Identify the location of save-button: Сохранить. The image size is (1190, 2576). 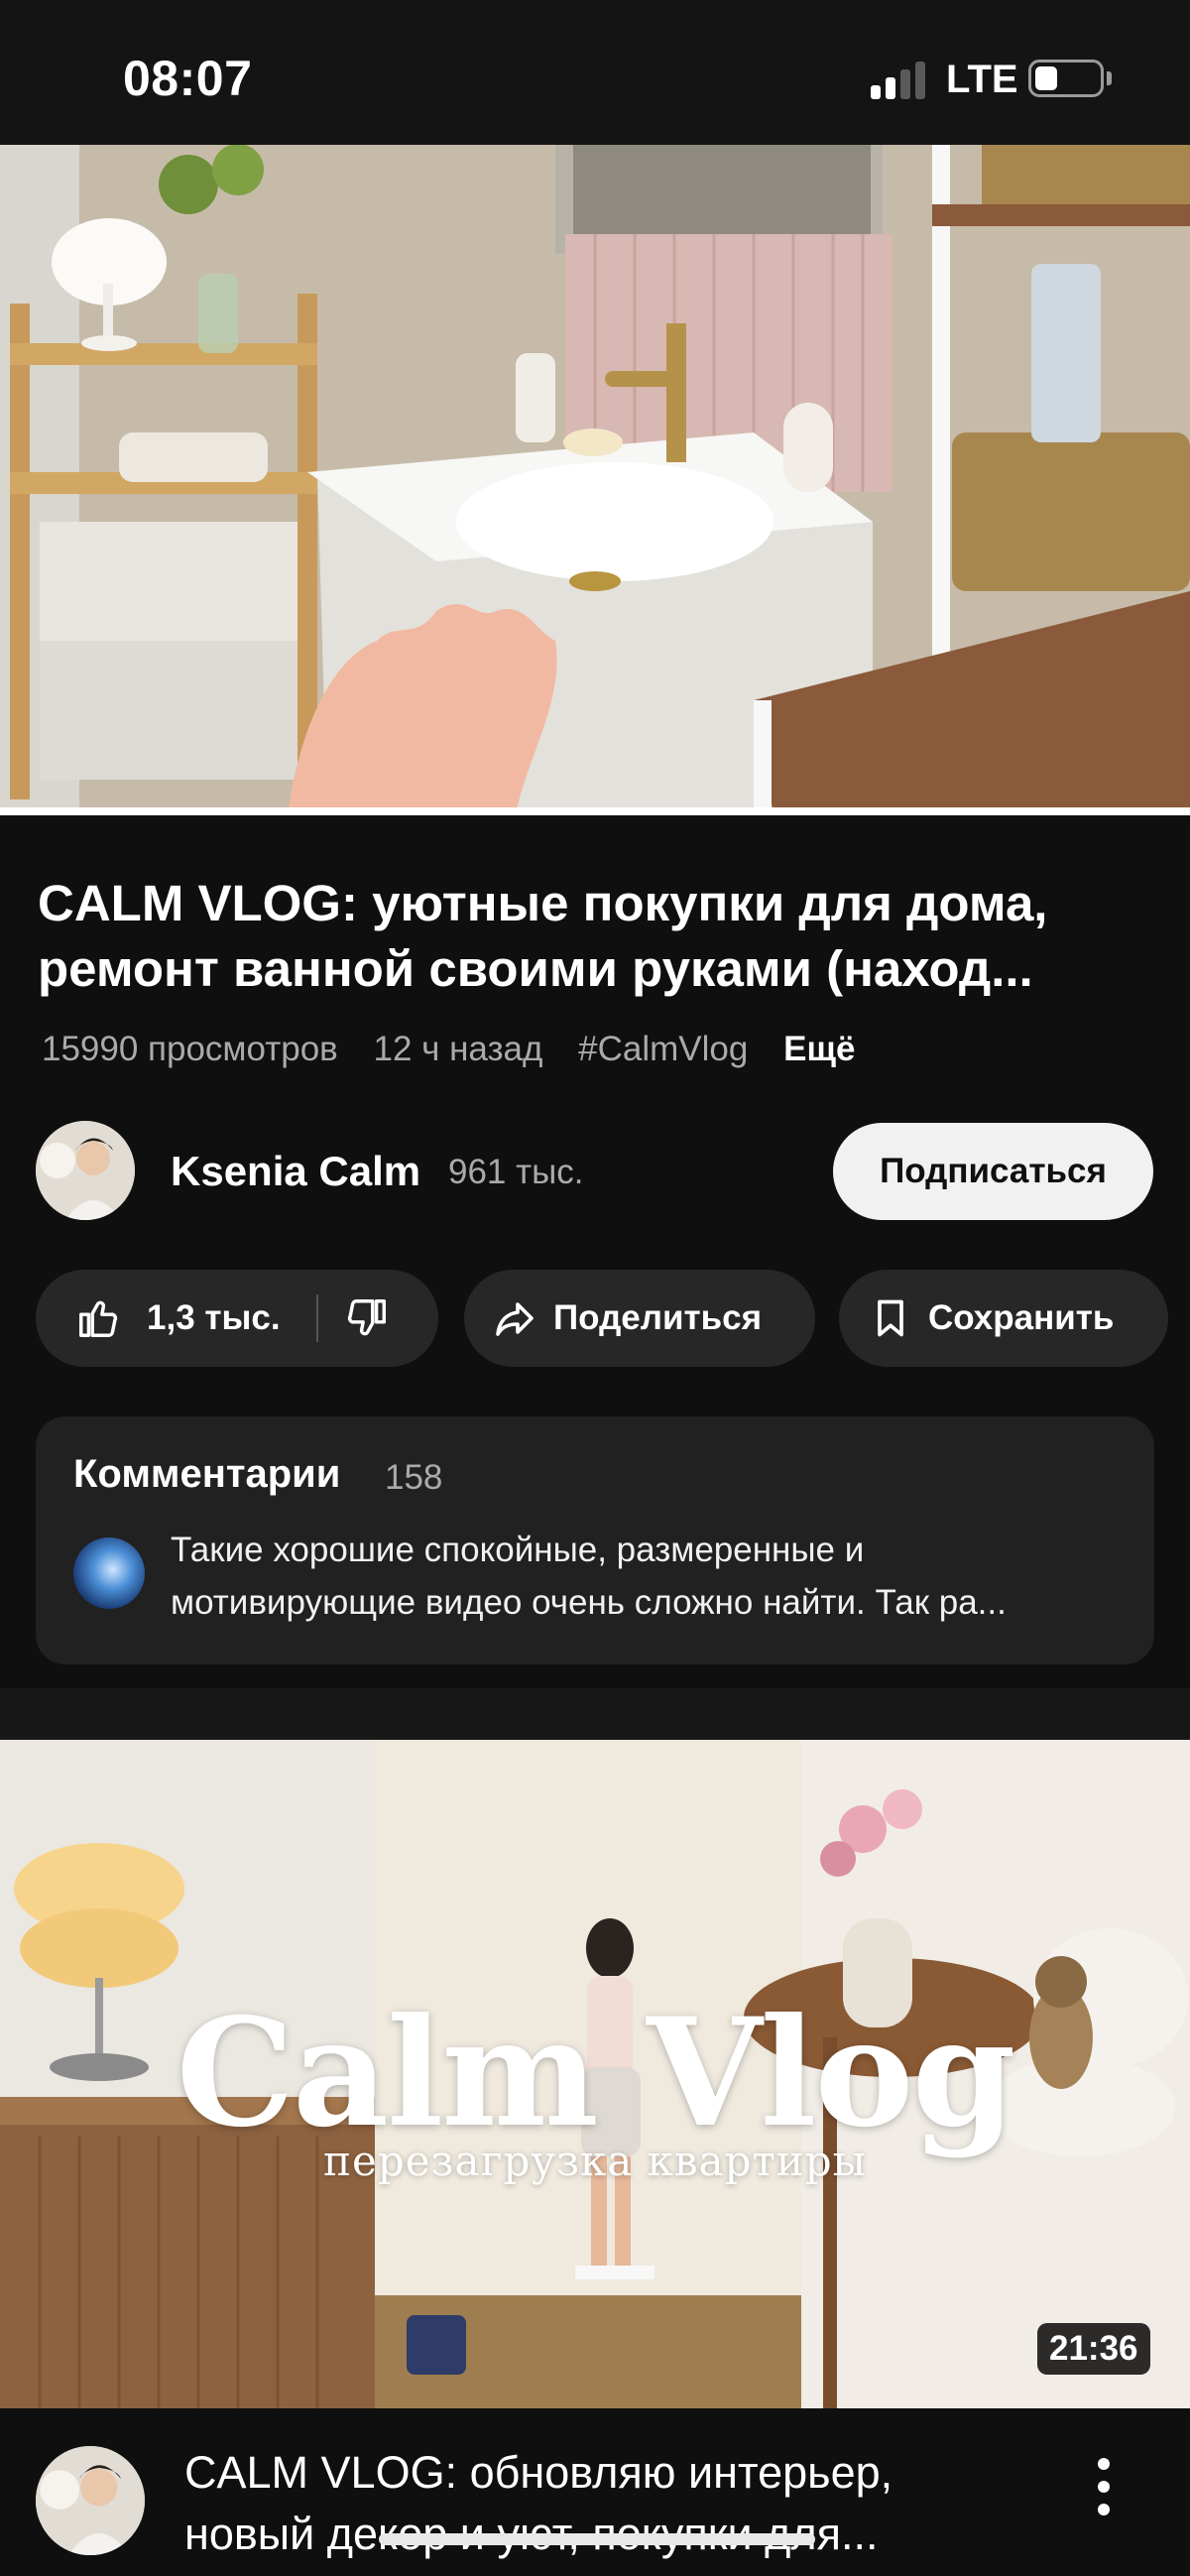
(1003, 1318).